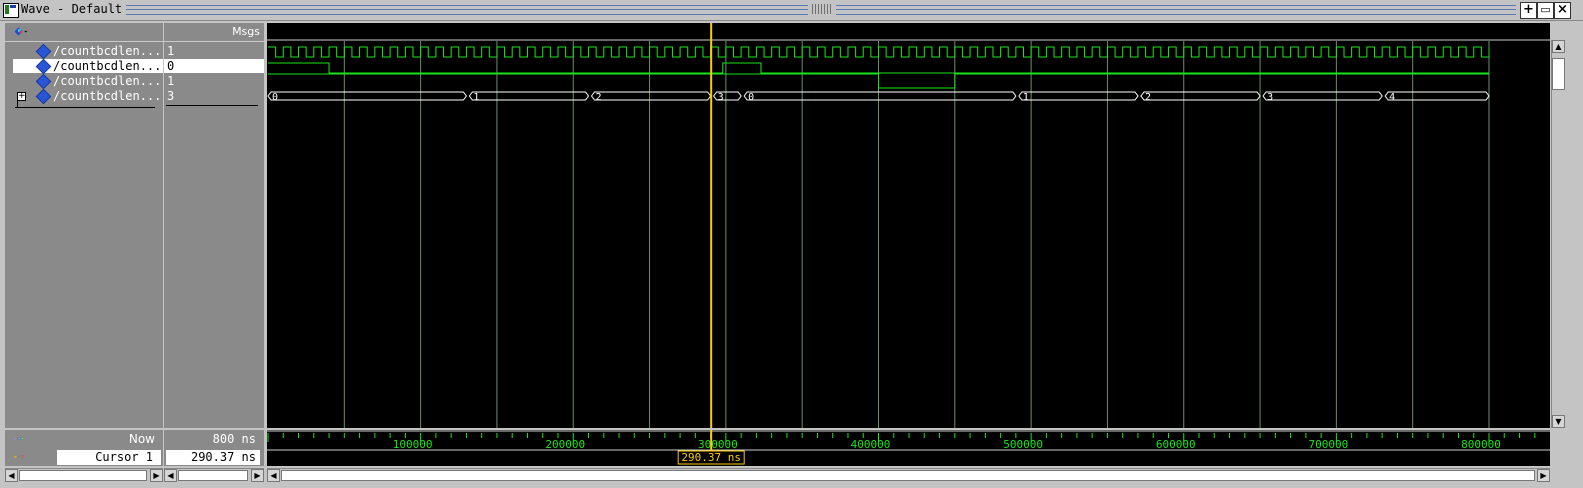 This screenshot has width=1583, height=488. I want to click on cursor-value: 290.37 ns, so click(223, 457).